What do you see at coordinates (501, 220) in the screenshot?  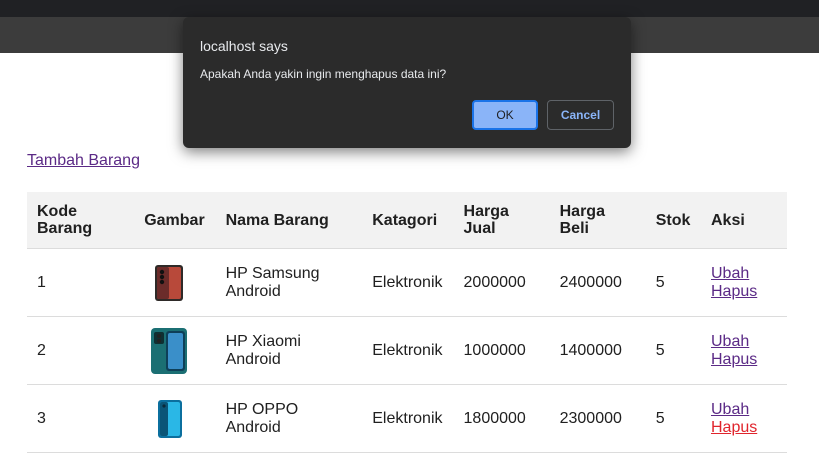 I see `header-harga-jual: Harga Jual` at bounding box center [501, 220].